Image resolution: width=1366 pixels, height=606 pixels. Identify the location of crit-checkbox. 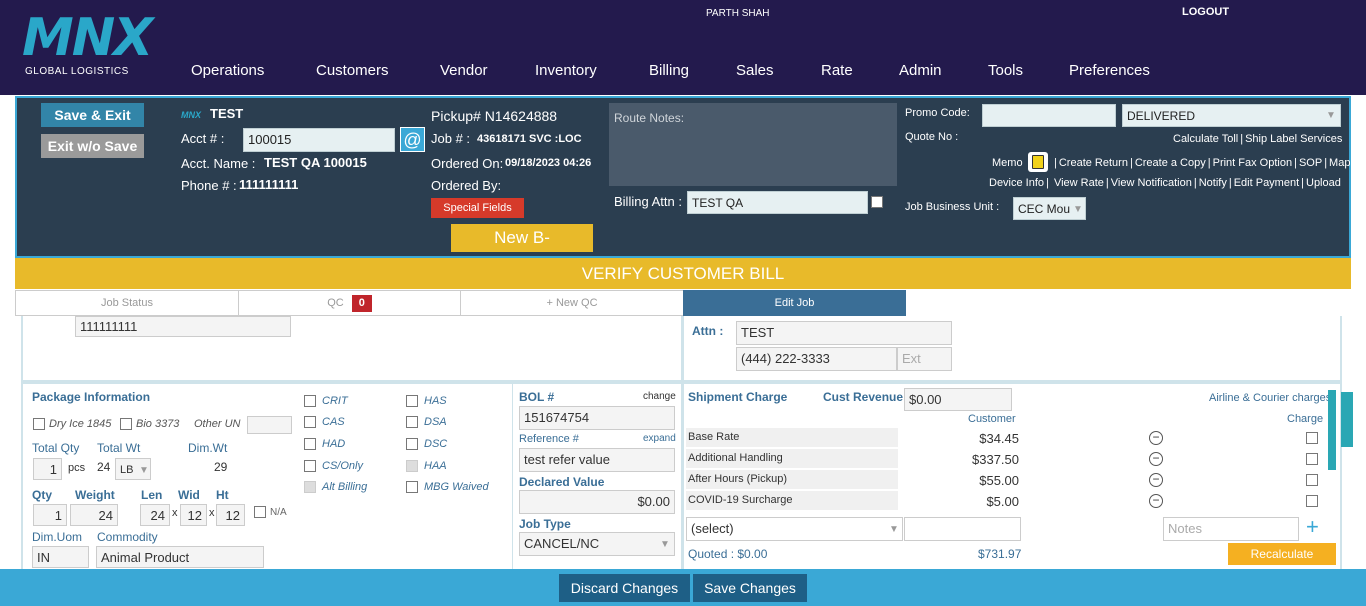
(310, 401).